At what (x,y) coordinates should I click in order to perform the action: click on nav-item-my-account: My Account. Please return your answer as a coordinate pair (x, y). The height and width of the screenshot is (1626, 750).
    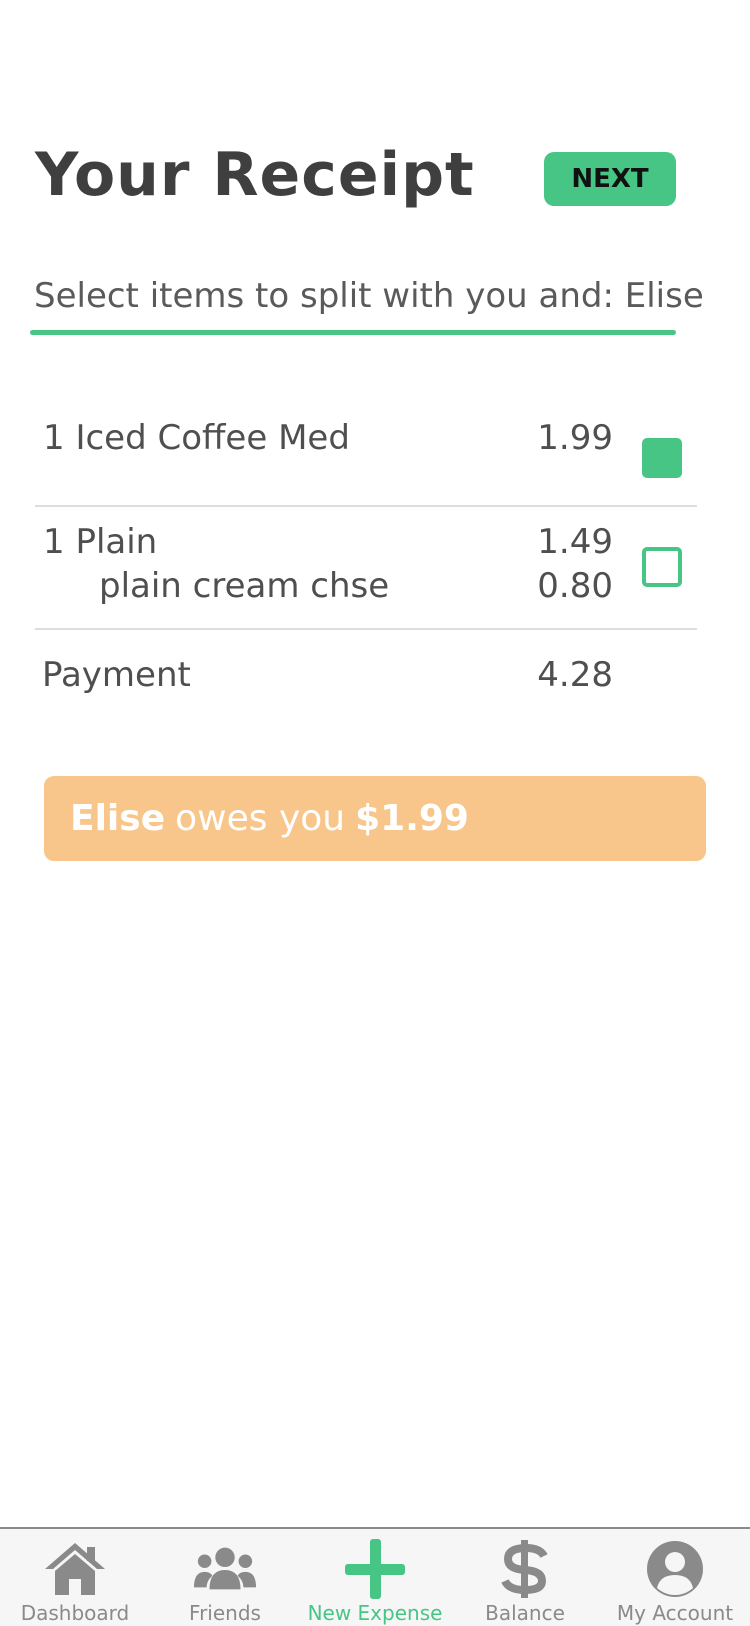
    Looking at the image, I should click on (675, 1577).